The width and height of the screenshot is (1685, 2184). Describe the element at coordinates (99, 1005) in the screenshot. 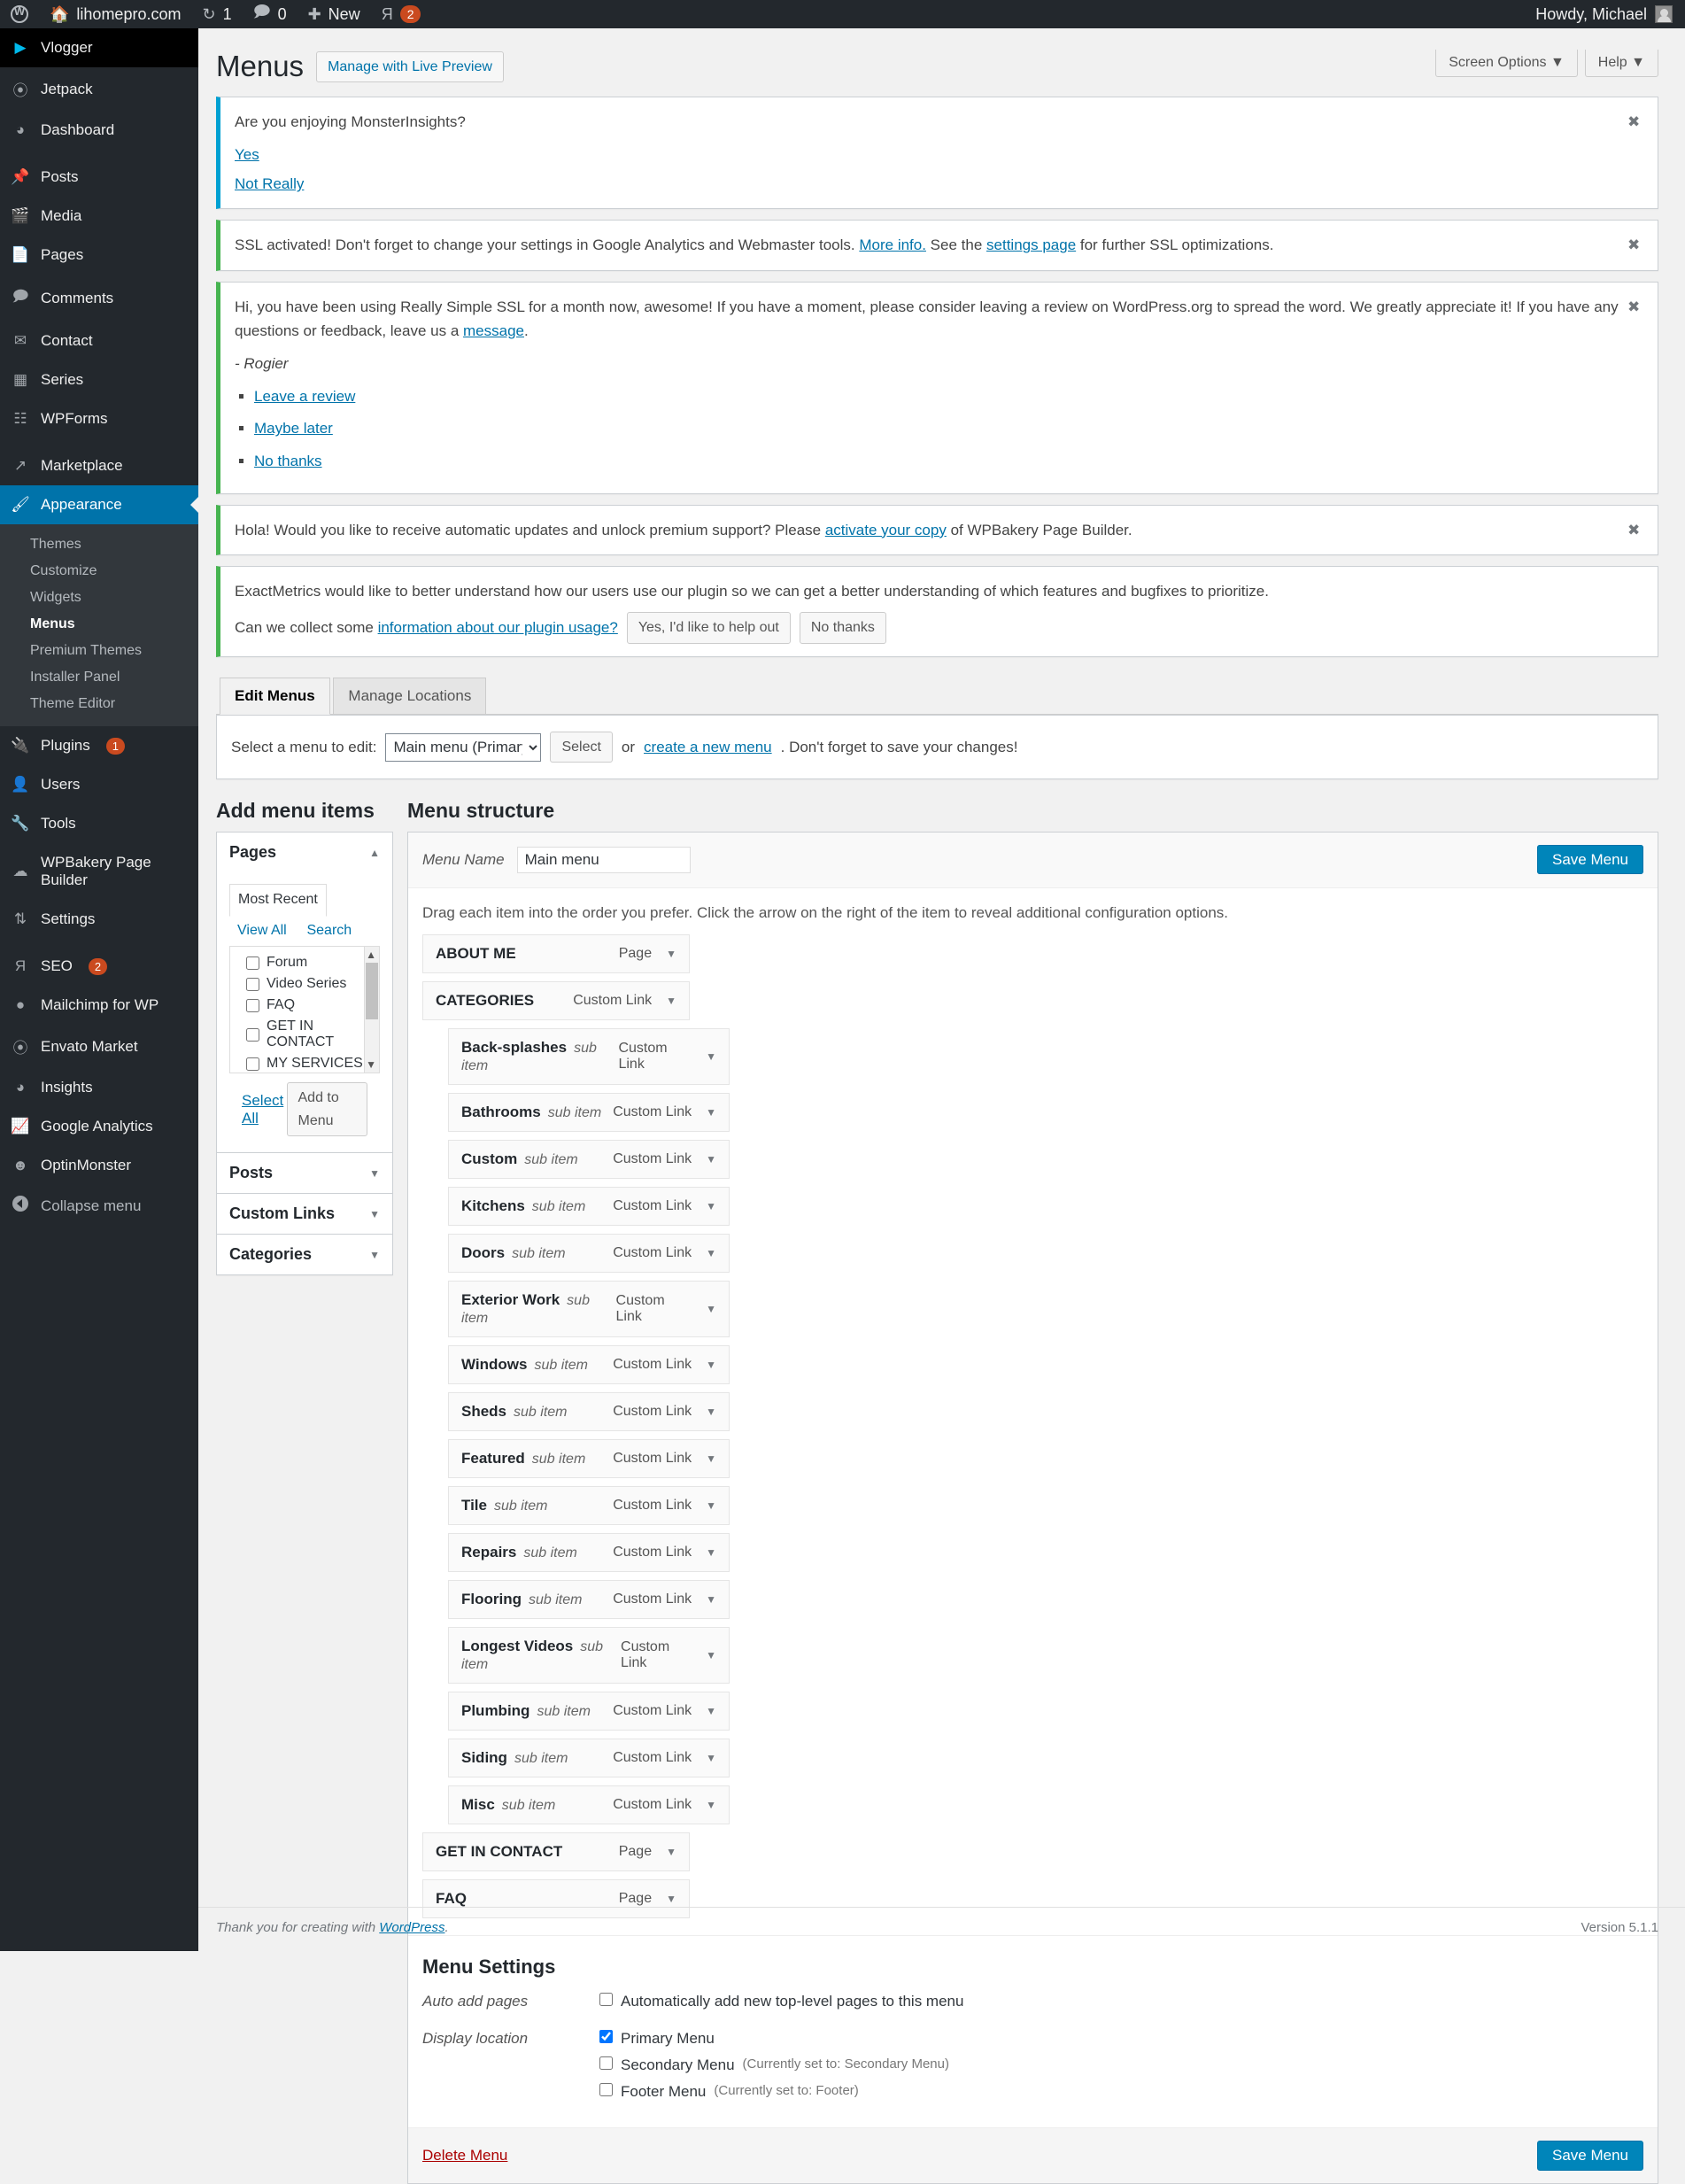

I see `sidebar-item-mailchimp: ● Mailchimp for WP` at that location.